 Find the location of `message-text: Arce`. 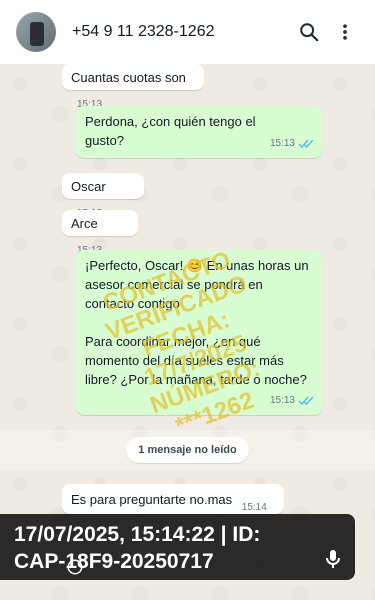

message-text: Arce is located at coordinates (84, 223).